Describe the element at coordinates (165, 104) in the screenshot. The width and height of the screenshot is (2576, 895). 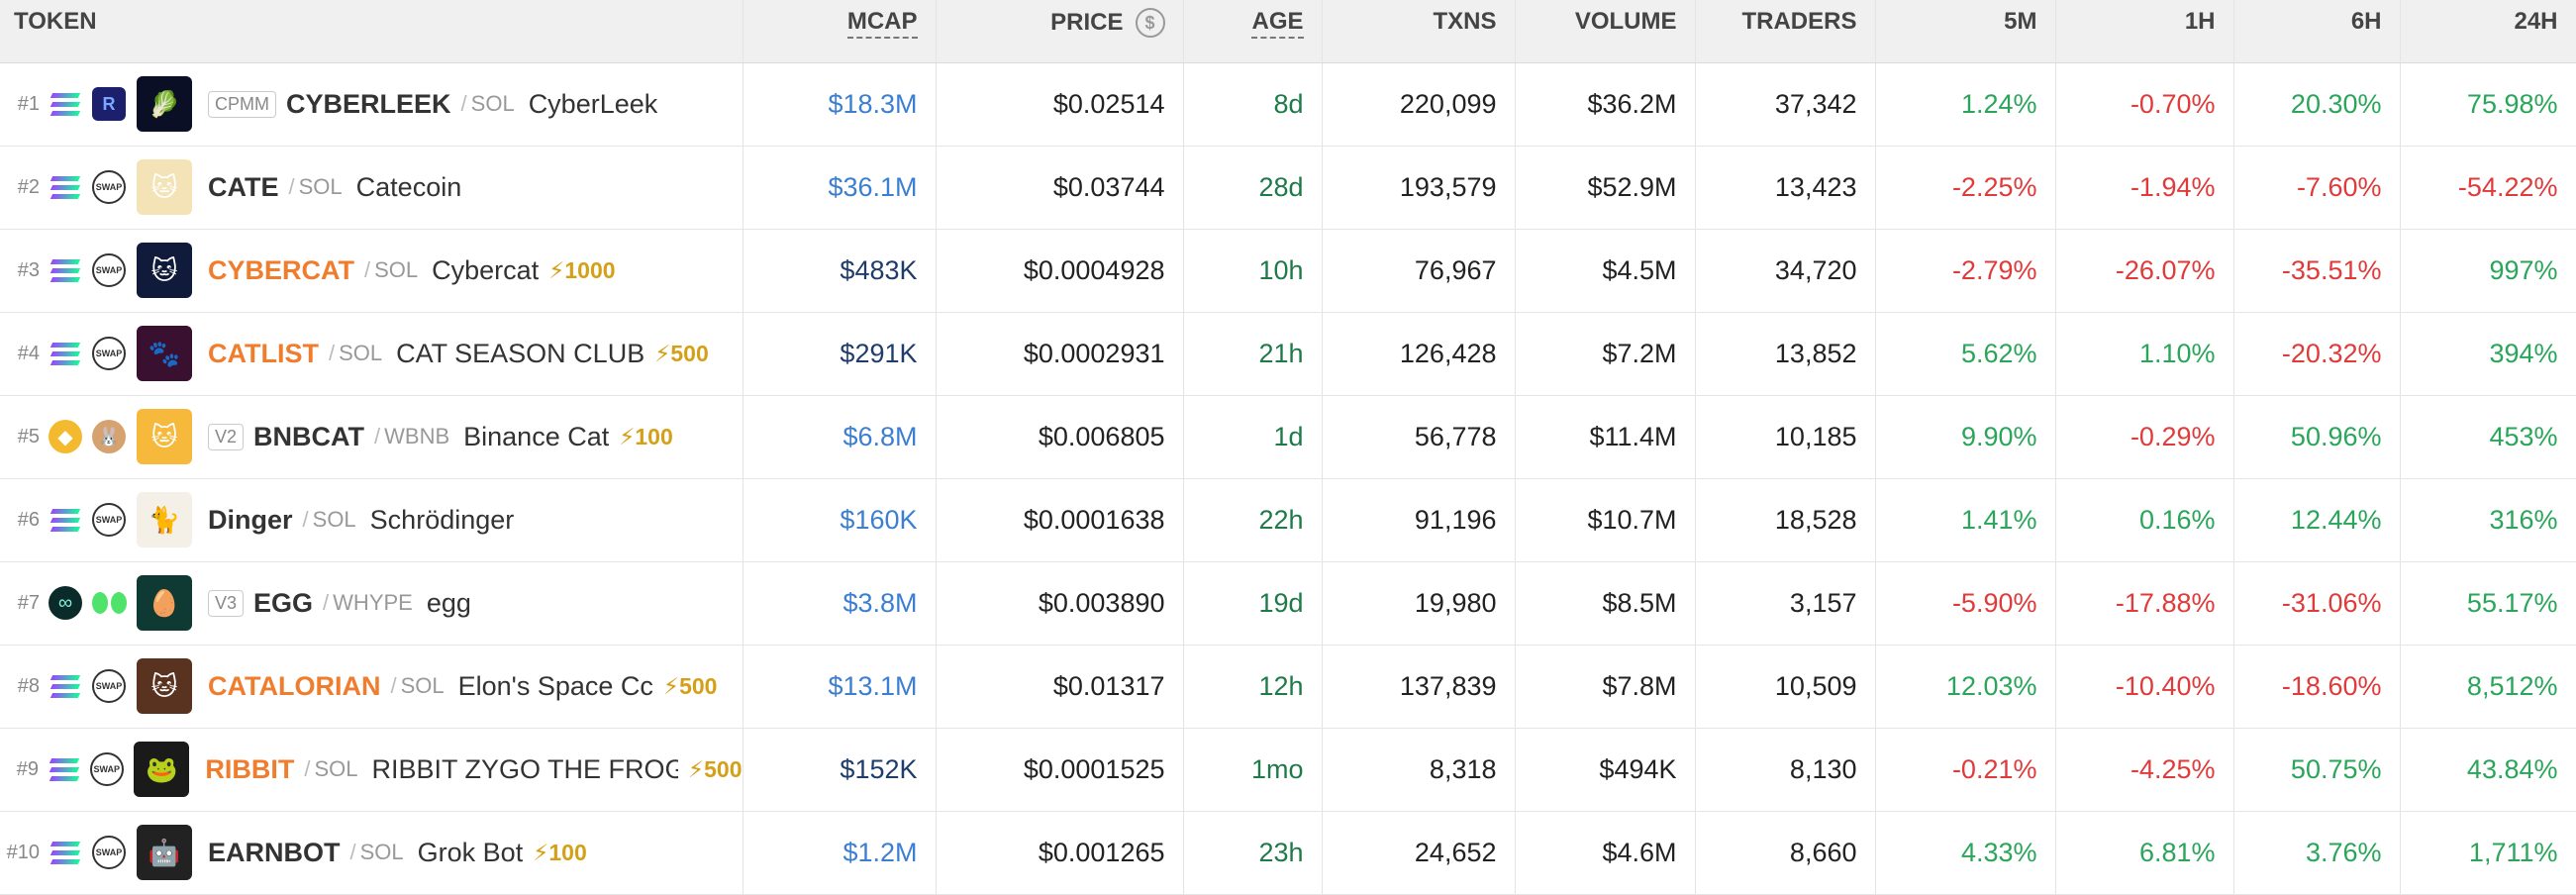
I see `token-avatar: 🥬` at that location.